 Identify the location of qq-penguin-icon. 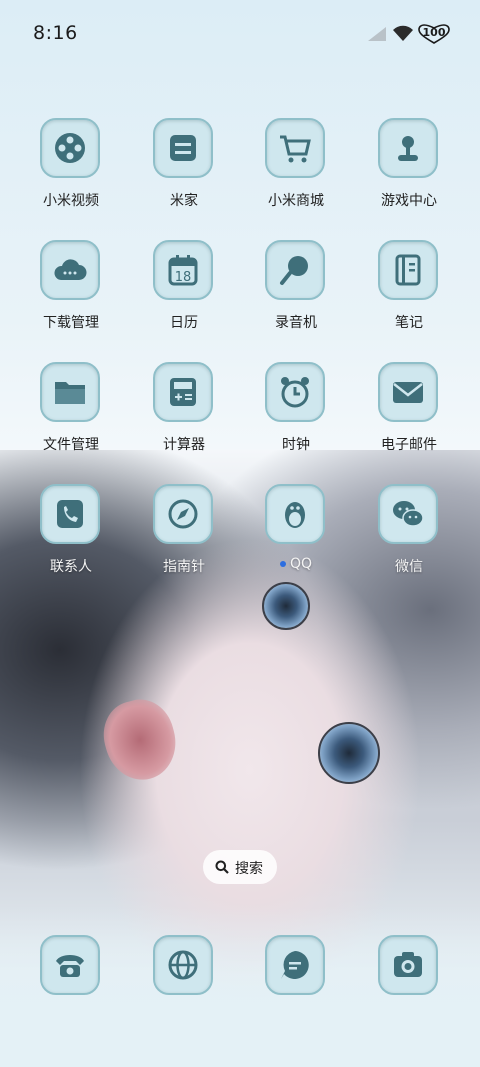
(295, 514).